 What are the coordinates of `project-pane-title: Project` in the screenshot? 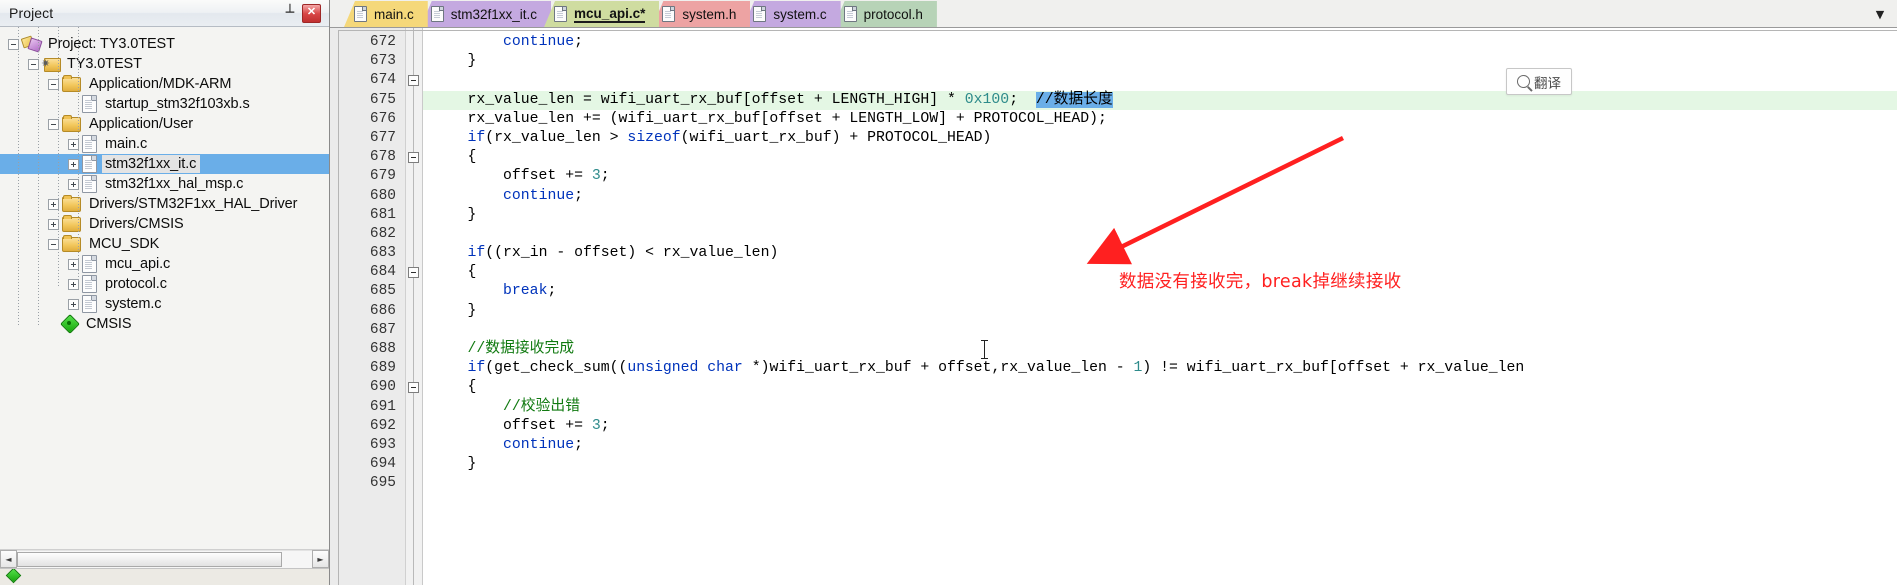 It's located at (31, 13).